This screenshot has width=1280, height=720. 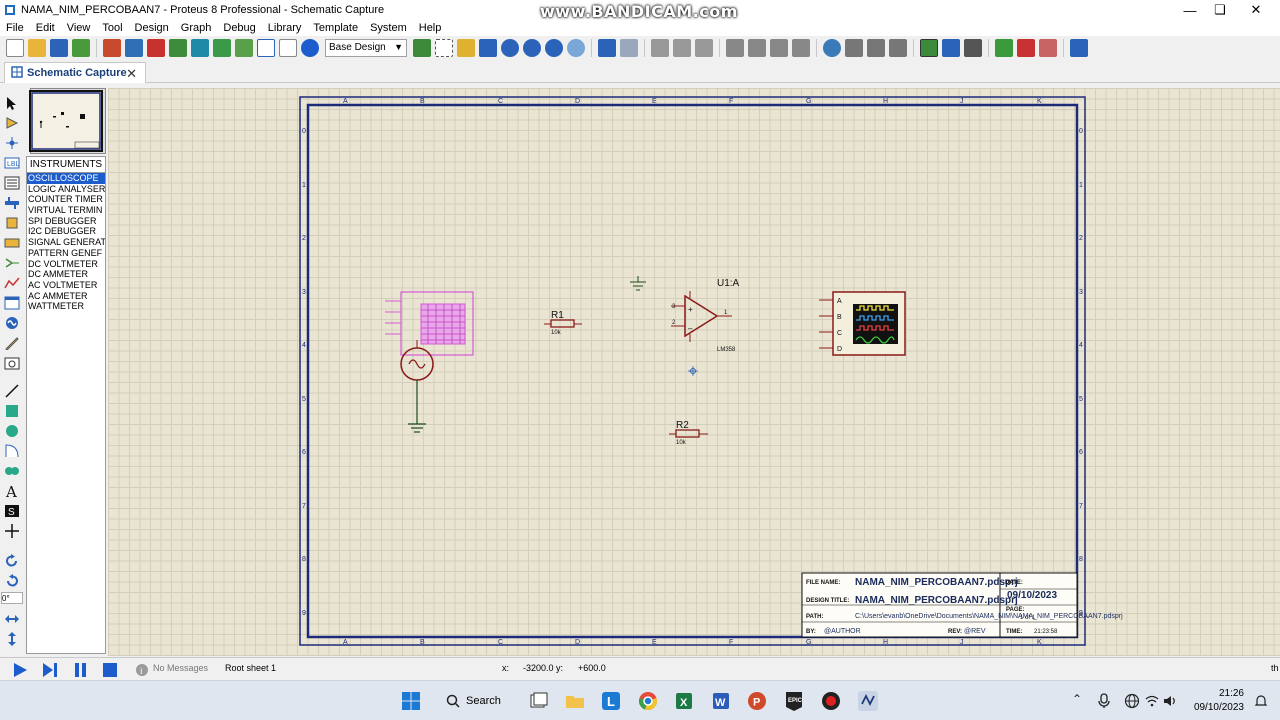 I want to click on epic-games-icon: EPIC, so click(x=794, y=701).